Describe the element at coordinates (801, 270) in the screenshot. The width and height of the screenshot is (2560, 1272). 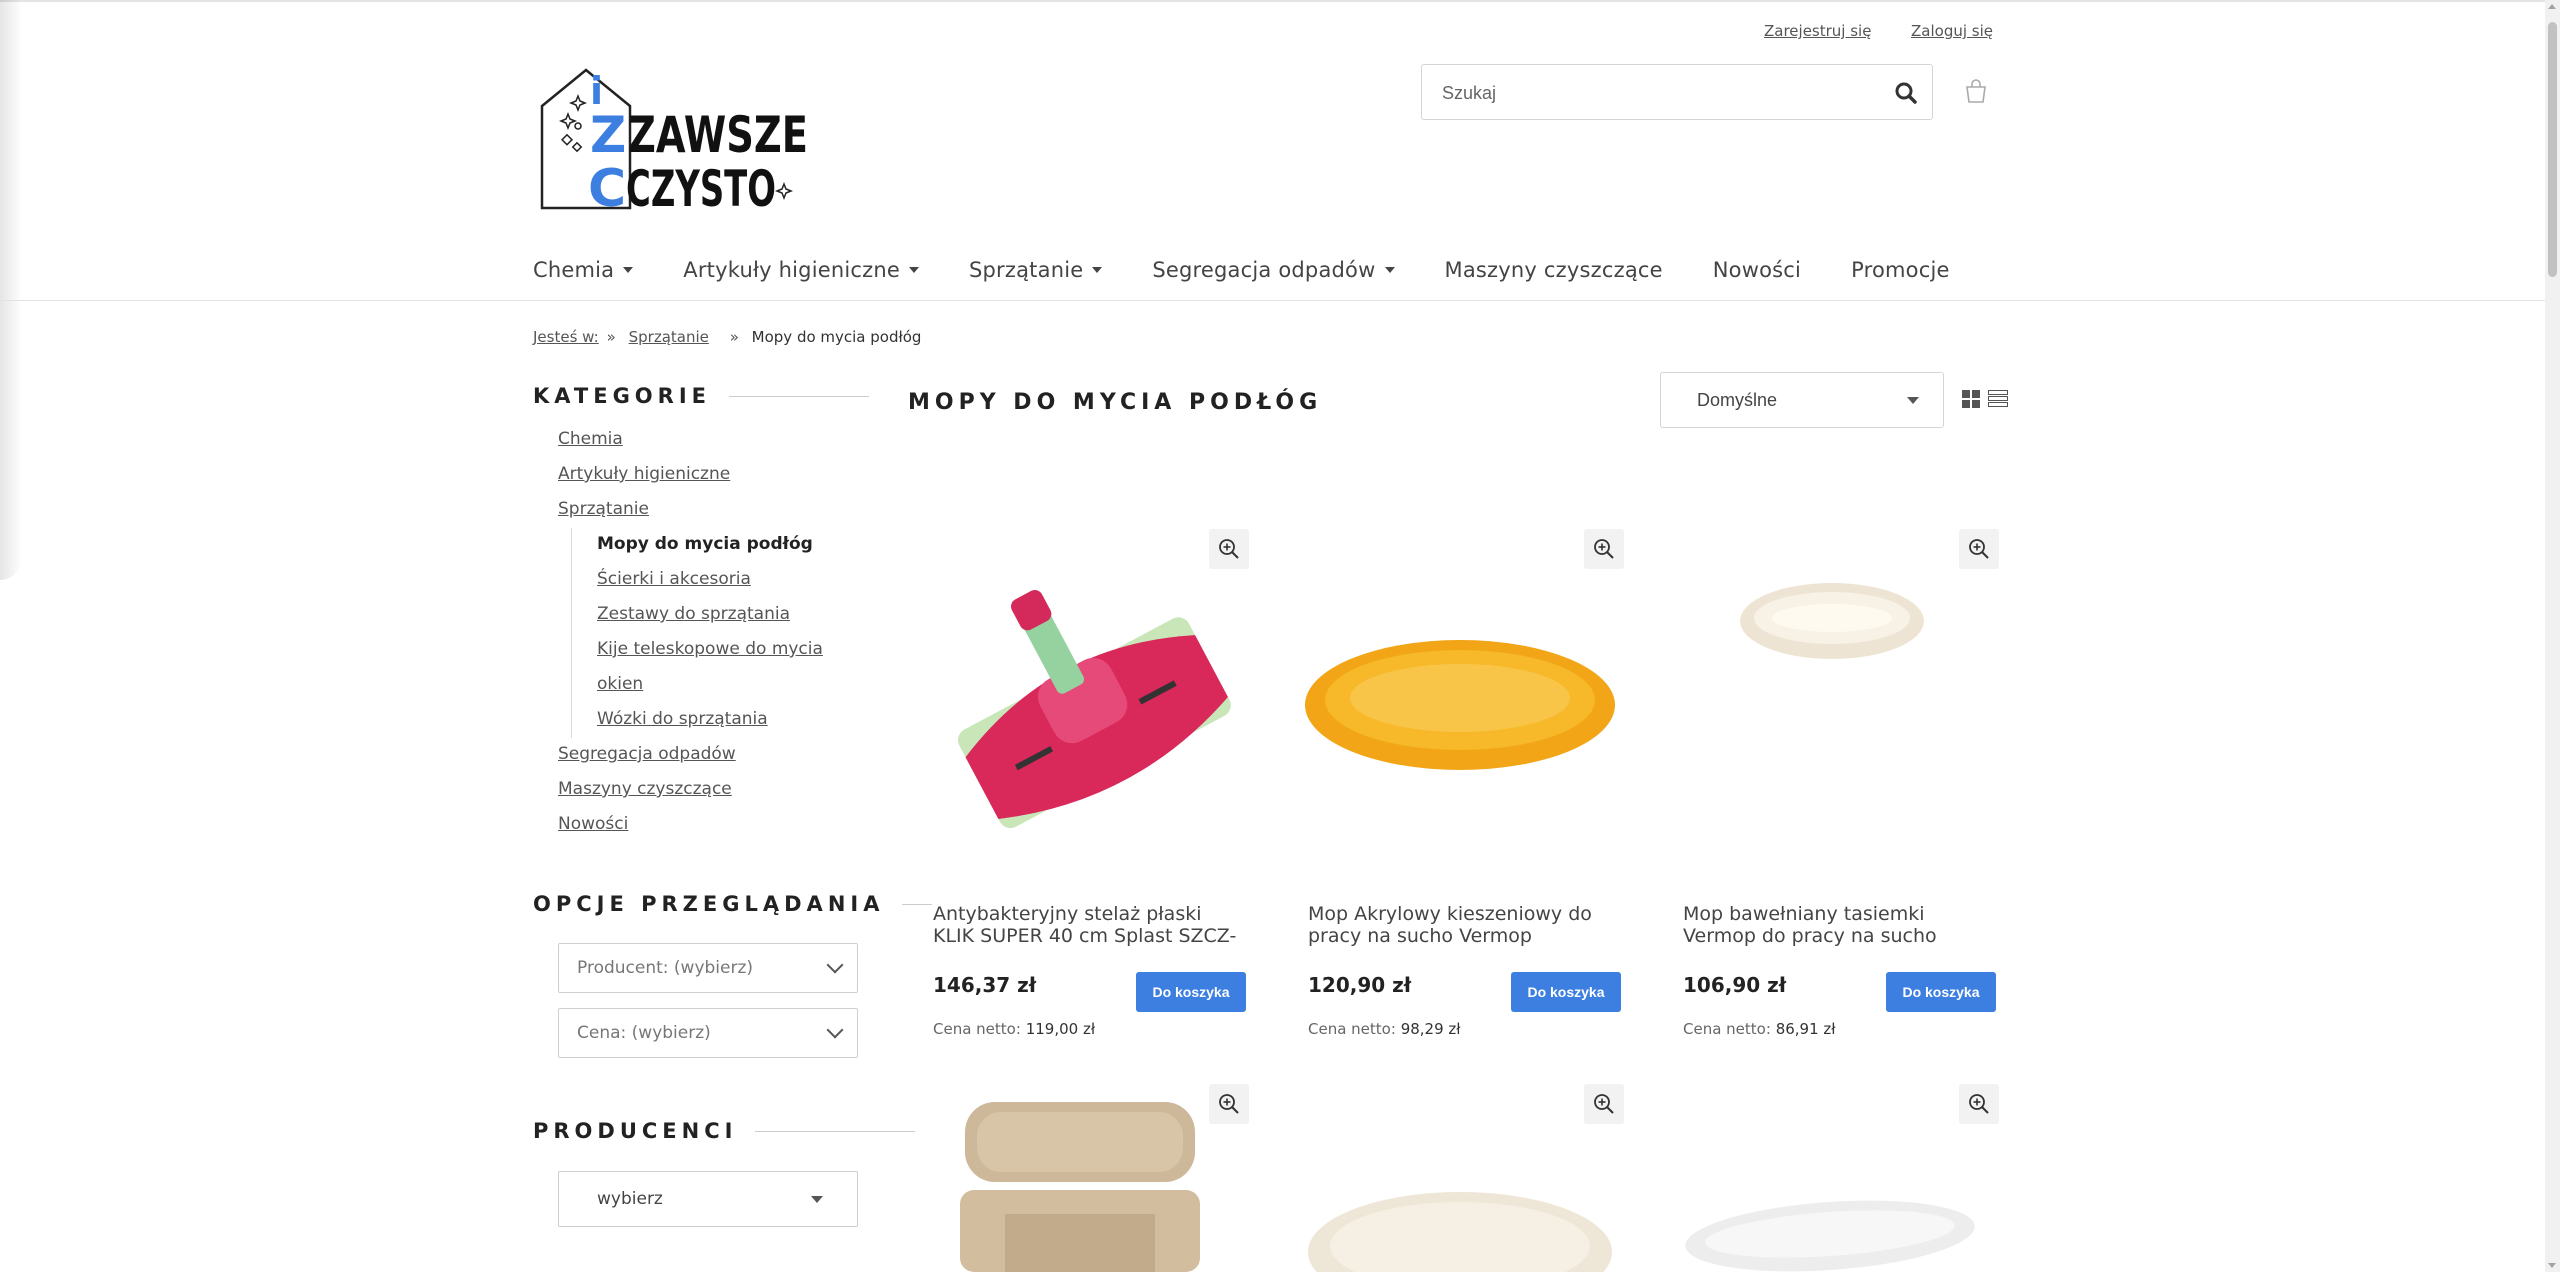
I see `nav-item-artykuly-higieniczne: Artykuły higieniczne` at that location.